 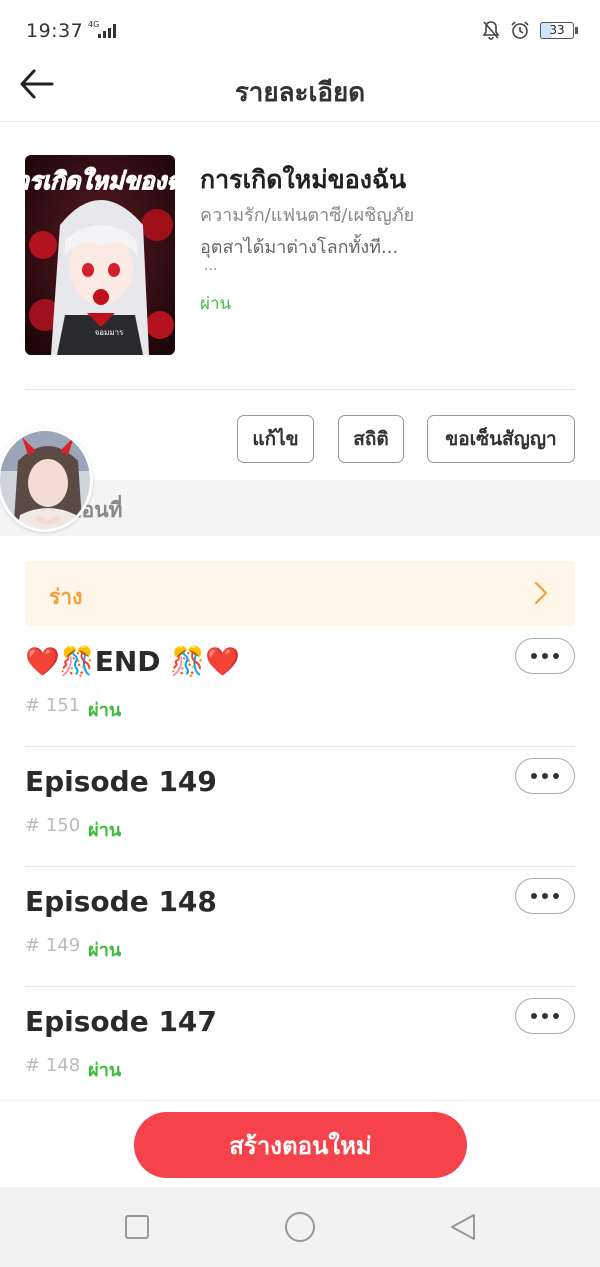 What do you see at coordinates (559, 30) in the screenshot?
I see `battery-icon: 33` at bounding box center [559, 30].